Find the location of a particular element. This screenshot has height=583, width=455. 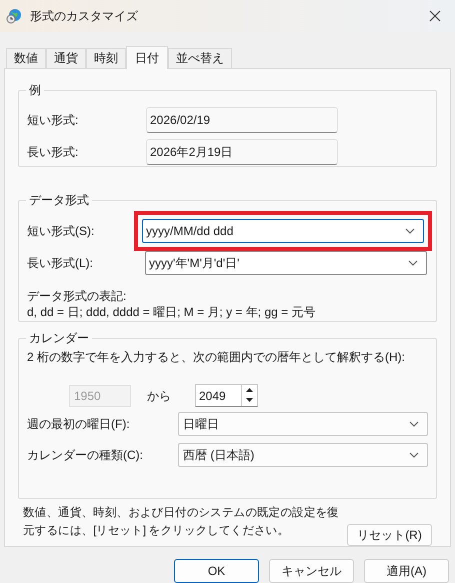

notation-title: データ形式の表記: is located at coordinates (77, 296).